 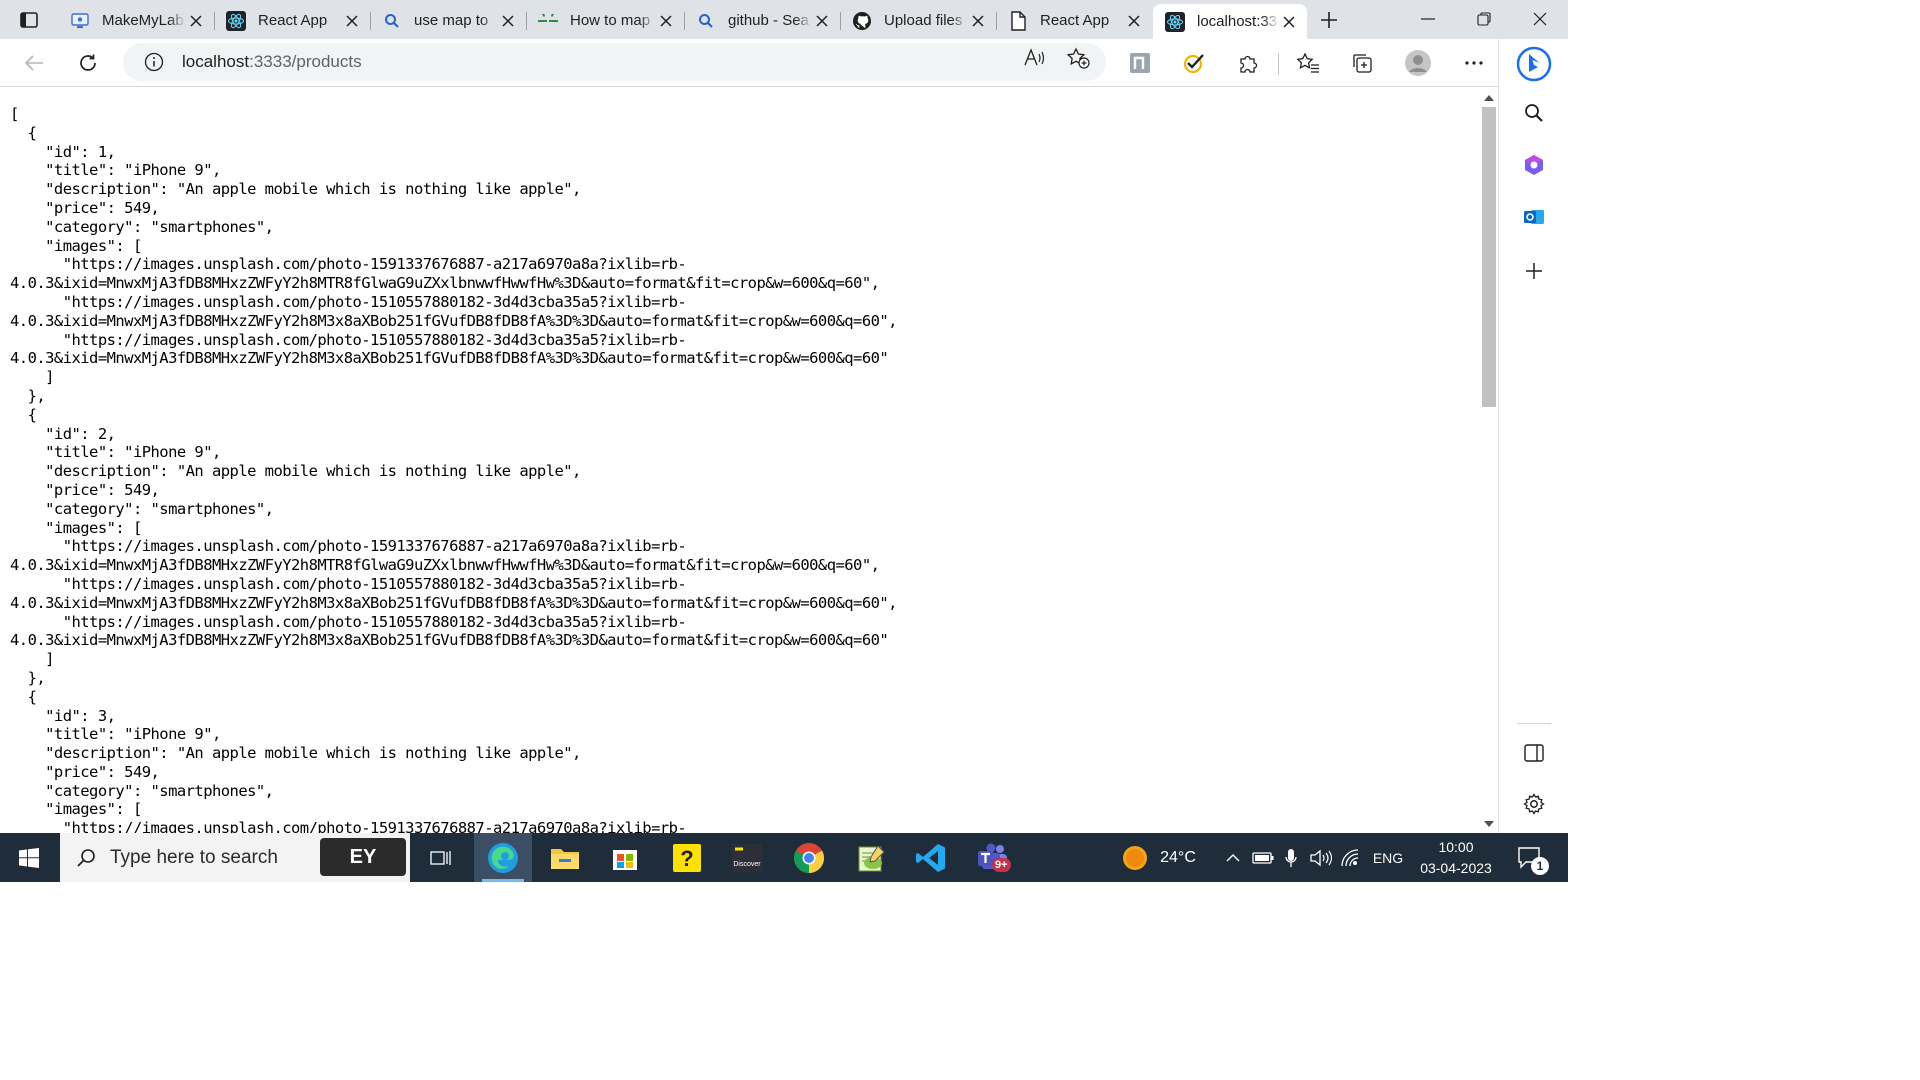 I want to click on restore-icon, so click(x=1484, y=19).